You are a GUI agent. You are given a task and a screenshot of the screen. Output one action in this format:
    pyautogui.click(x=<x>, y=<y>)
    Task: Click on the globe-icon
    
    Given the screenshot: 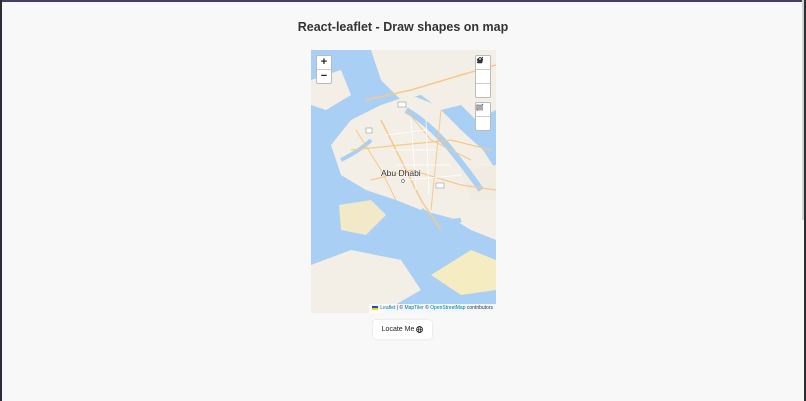 What is the action you would take?
    pyautogui.click(x=420, y=329)
    